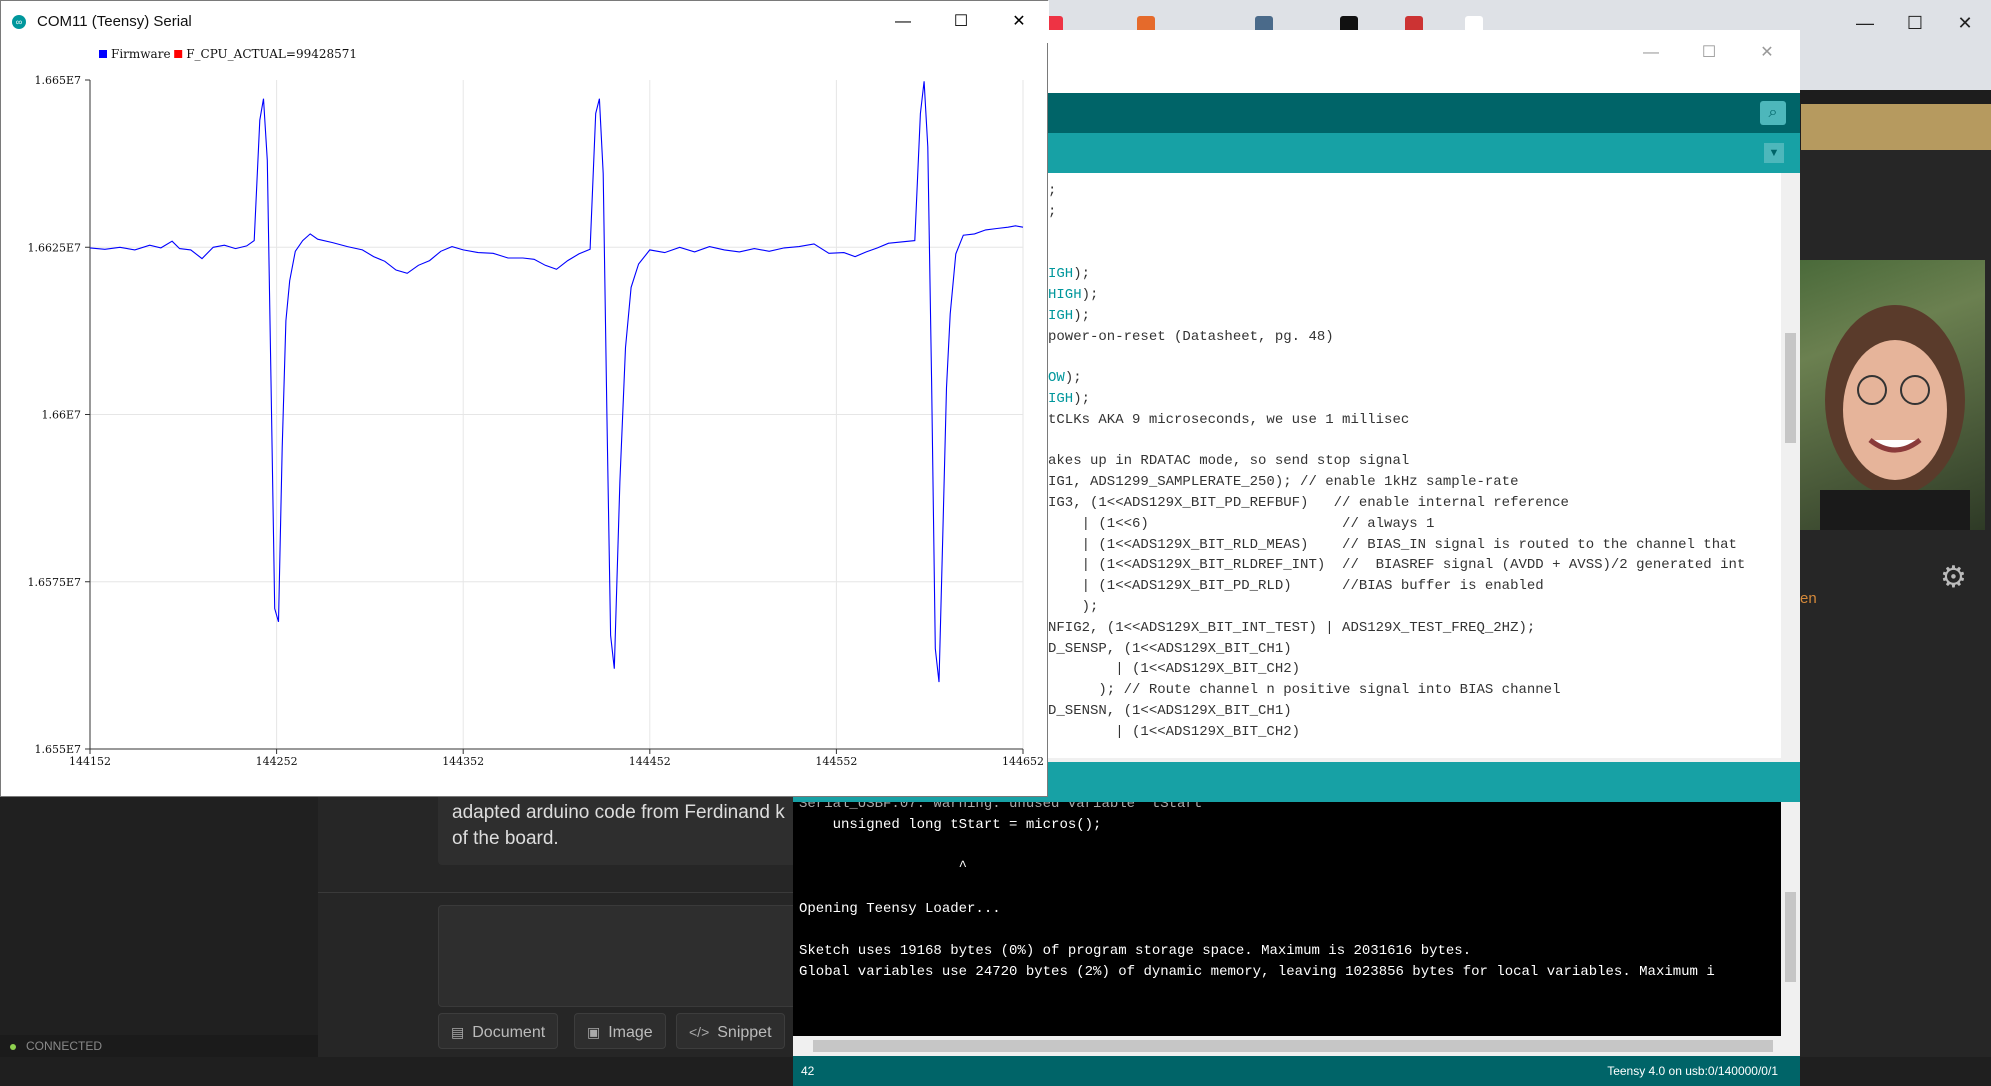 This screenshot has height=1086, width=1991. What do you see at coordinates (1692, 1071) in the screenshot?
I see `board-info: Teensy 4.0 on usb:0/140000/0/1` at bounding box center [1692, 1071].